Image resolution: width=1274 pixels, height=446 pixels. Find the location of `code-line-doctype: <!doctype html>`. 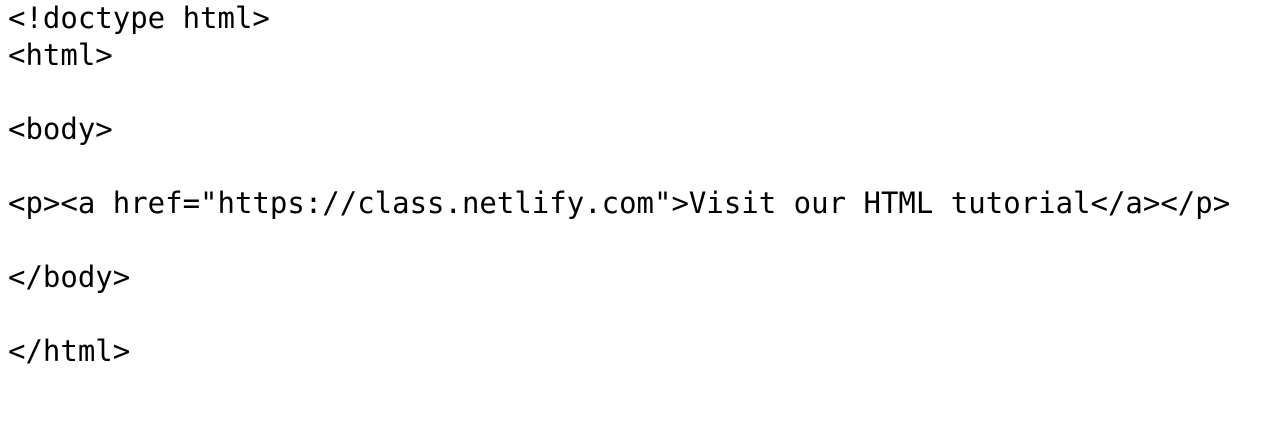

code-line-doctype: <!doctype html> is located at coordinates (139, 18).